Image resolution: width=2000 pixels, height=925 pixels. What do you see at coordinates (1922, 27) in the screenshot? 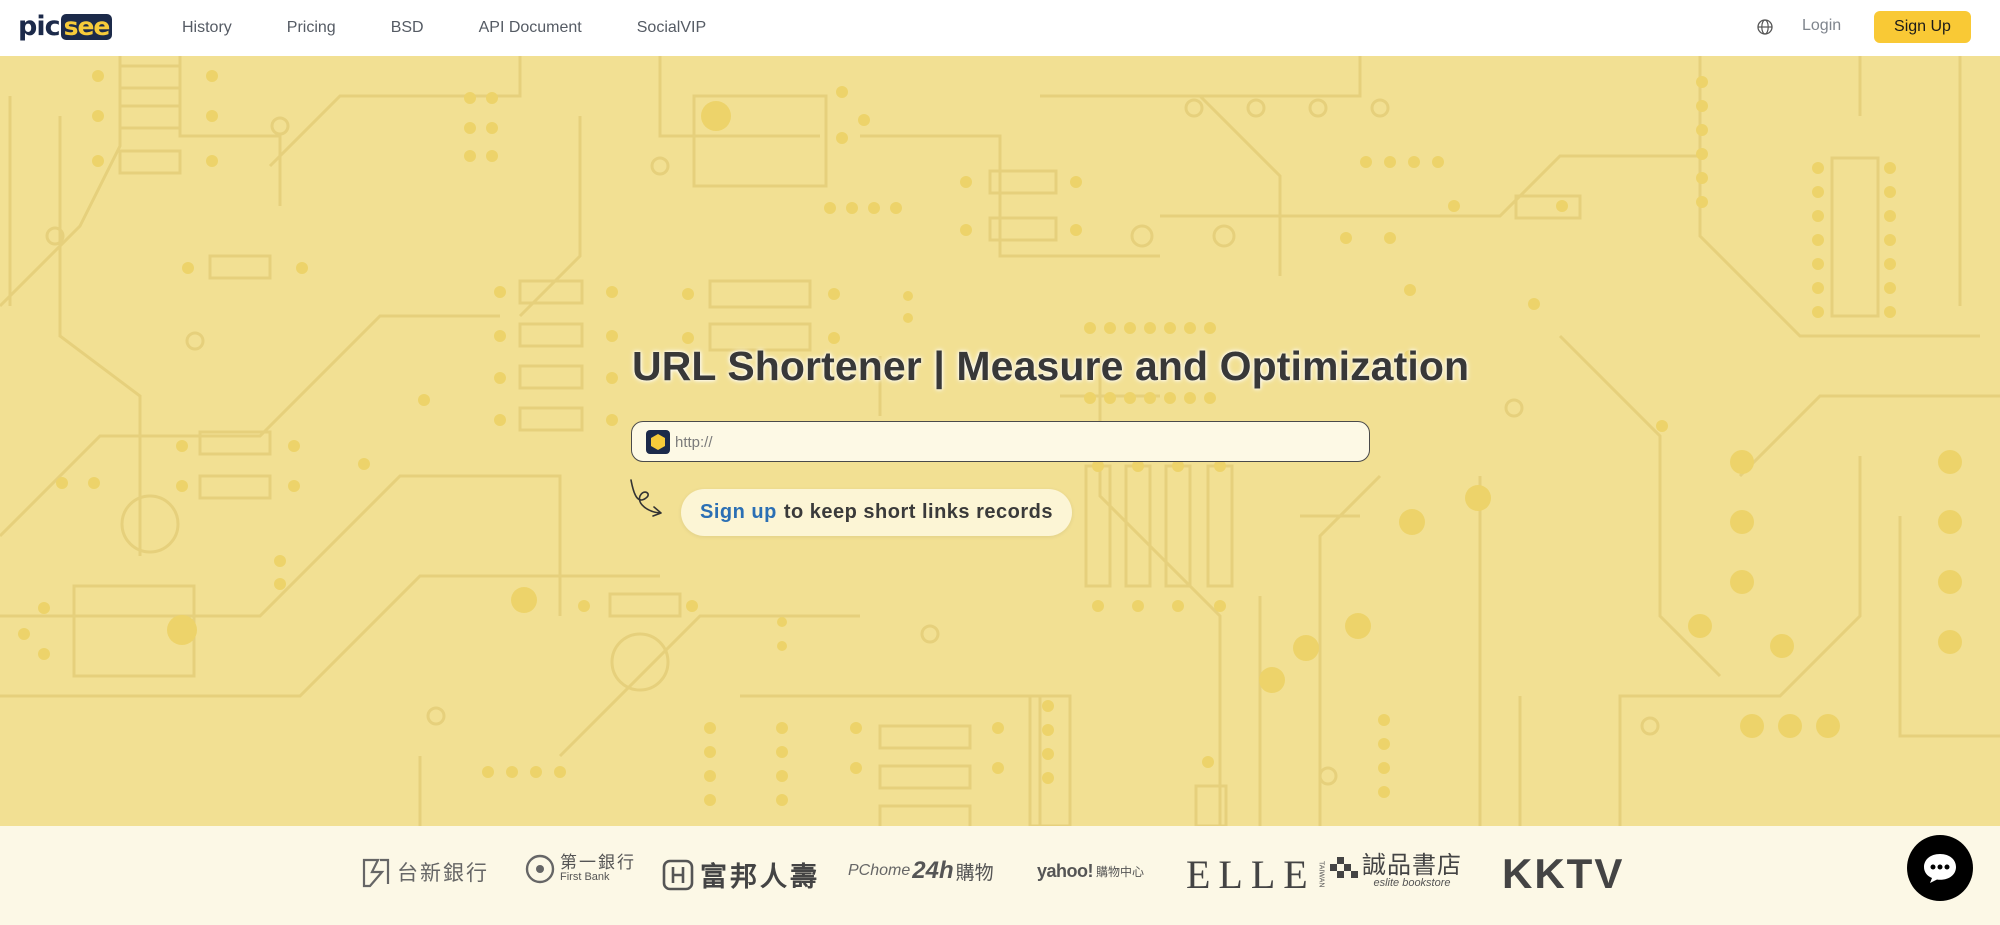
I see `signup-button: Sign Up` at bounding box center [1922, 27].